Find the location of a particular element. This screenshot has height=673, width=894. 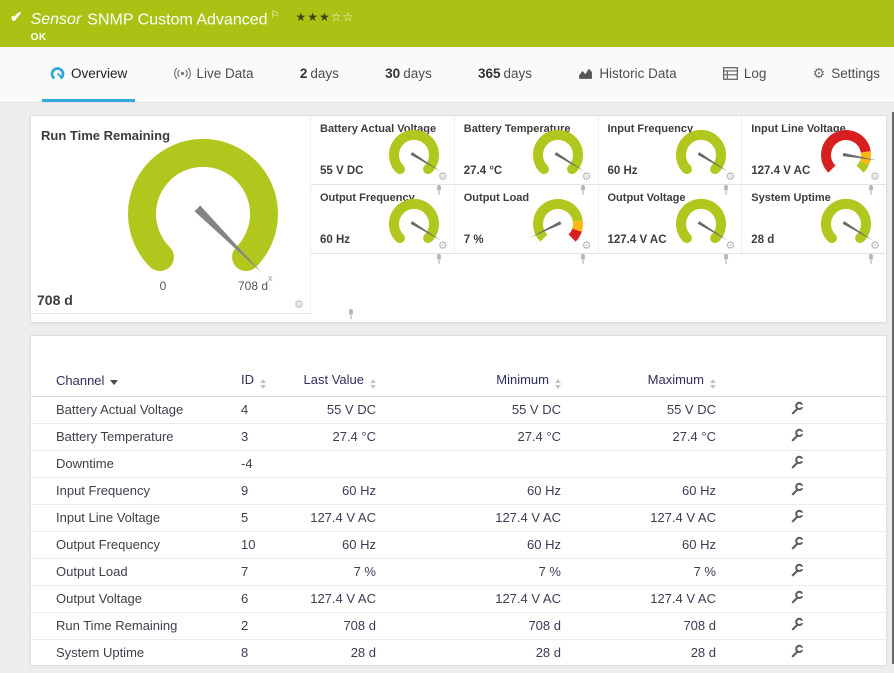

gauge-value: 28 d is located at coordinates (763, 240).